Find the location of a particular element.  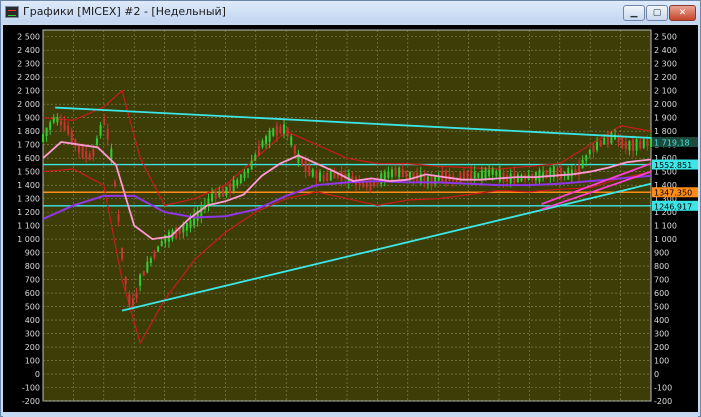

y-tick-label-right: 2 500 is located at coordinates (665, 37).